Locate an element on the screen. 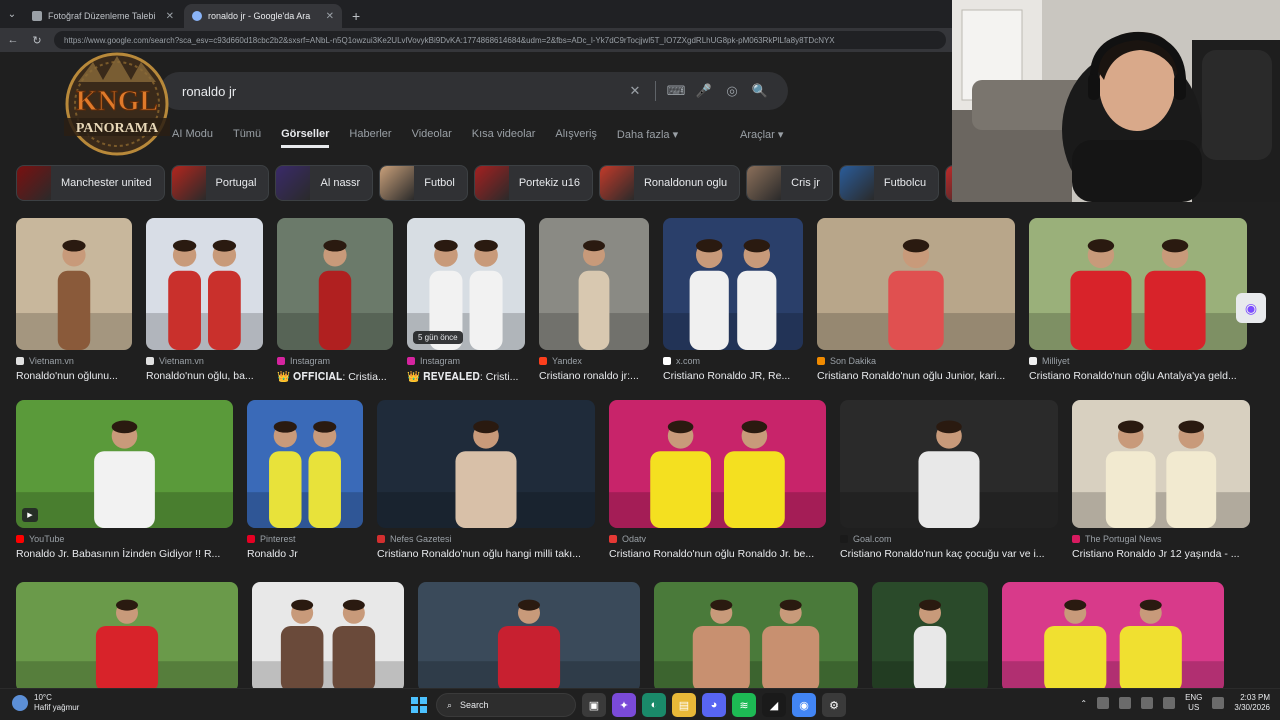  image-result-card: Pinterest Ronaldo Jr is located at coordinates (305, 480).